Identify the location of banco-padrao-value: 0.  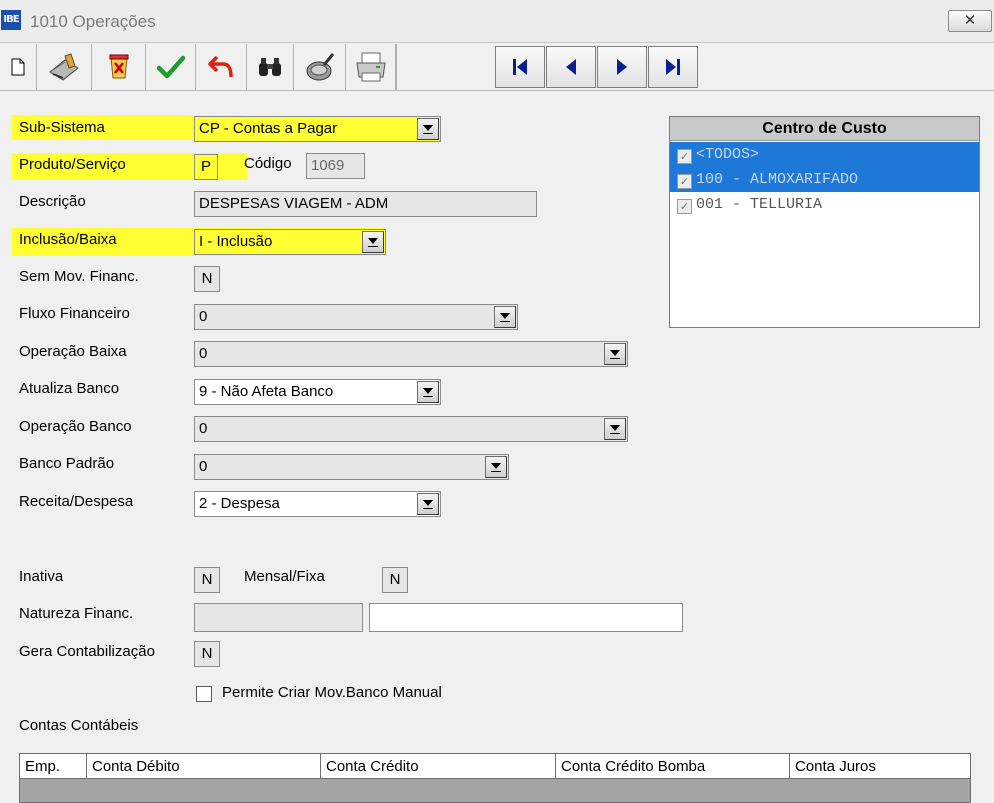
(203, 466).